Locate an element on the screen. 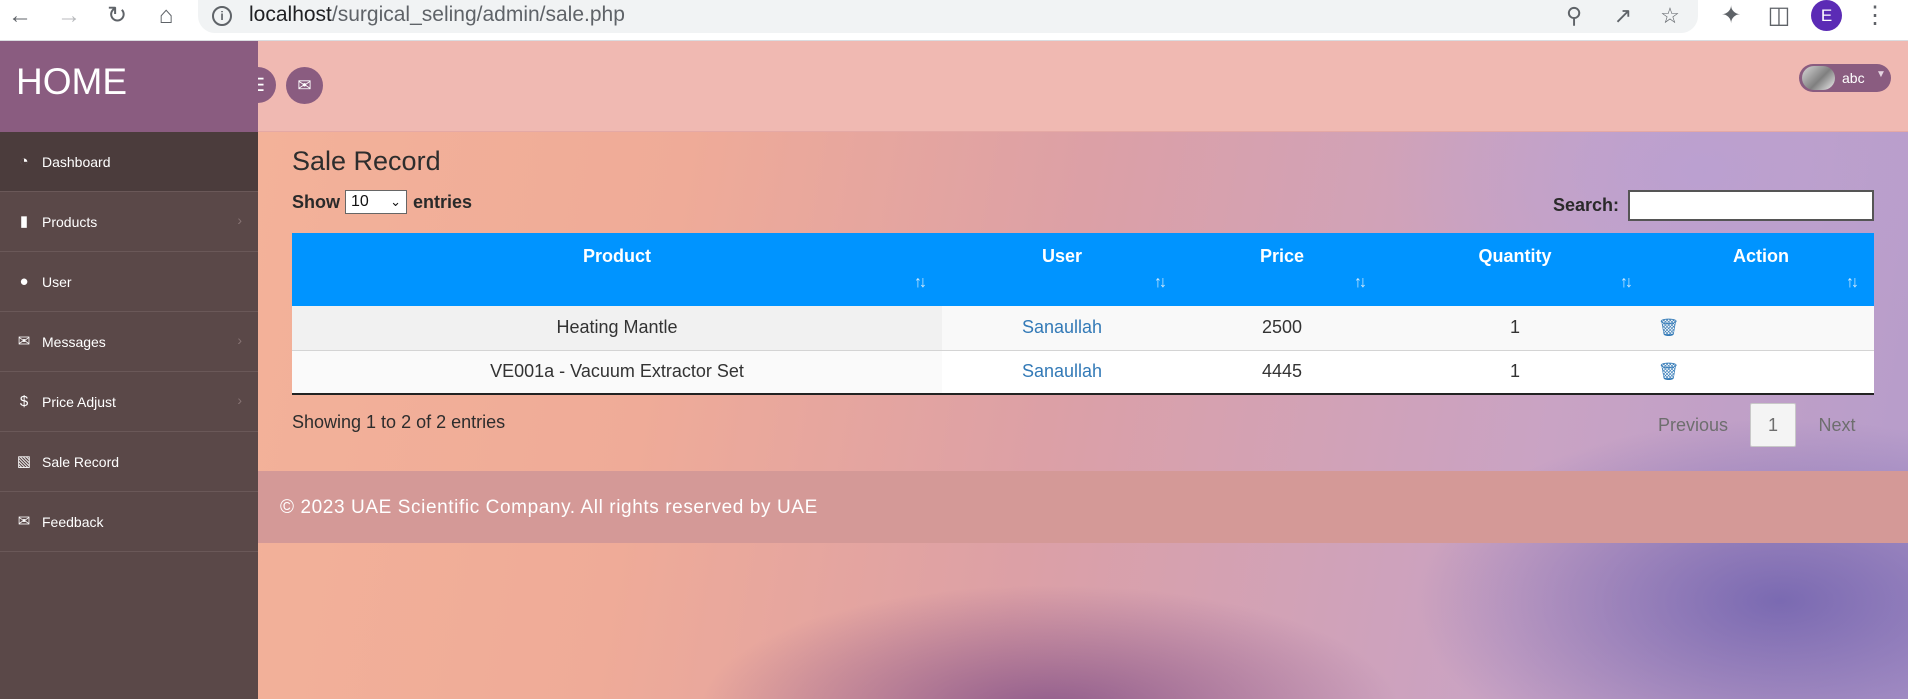  url-host: localhost is located at coordinates (290, 14).